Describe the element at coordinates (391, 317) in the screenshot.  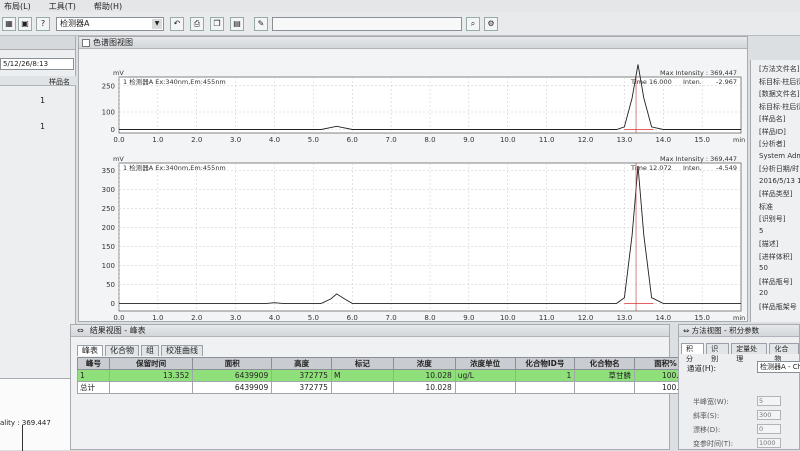
I see `x-tick-label: 7.0` at that location.